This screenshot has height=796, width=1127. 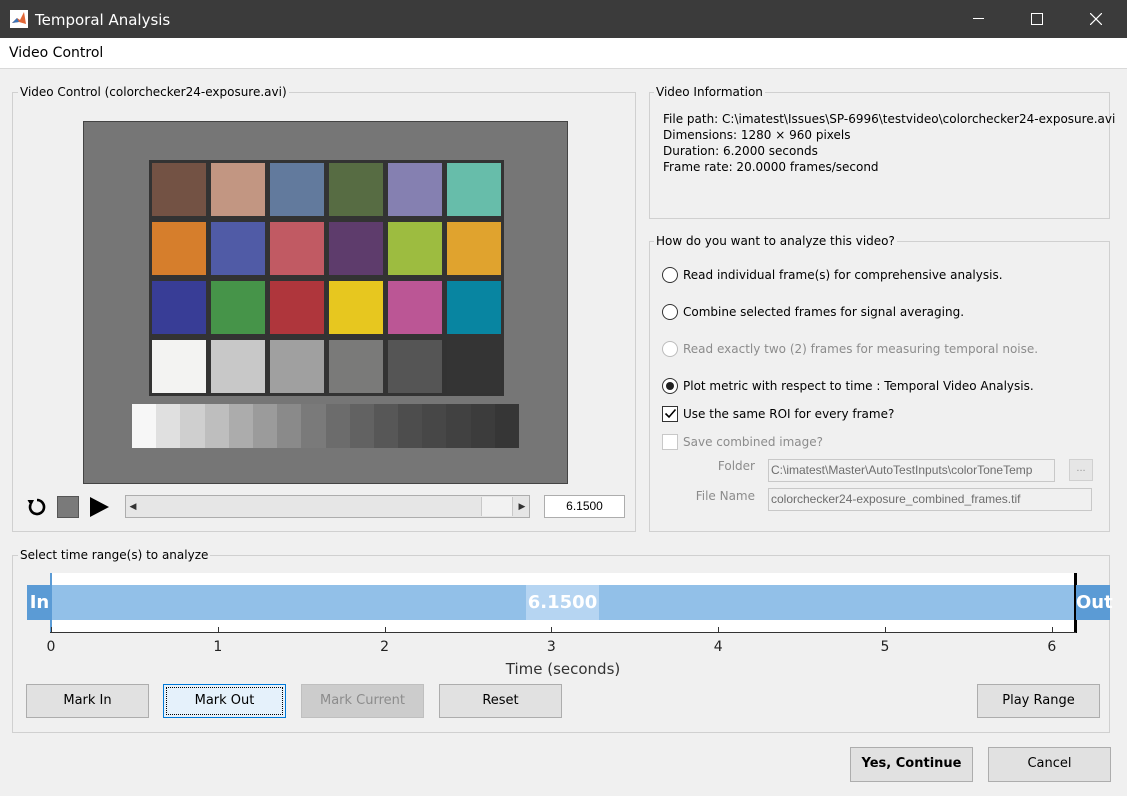 I want to click on window-title: Temporal Analysis, so click(x=103, y=20).